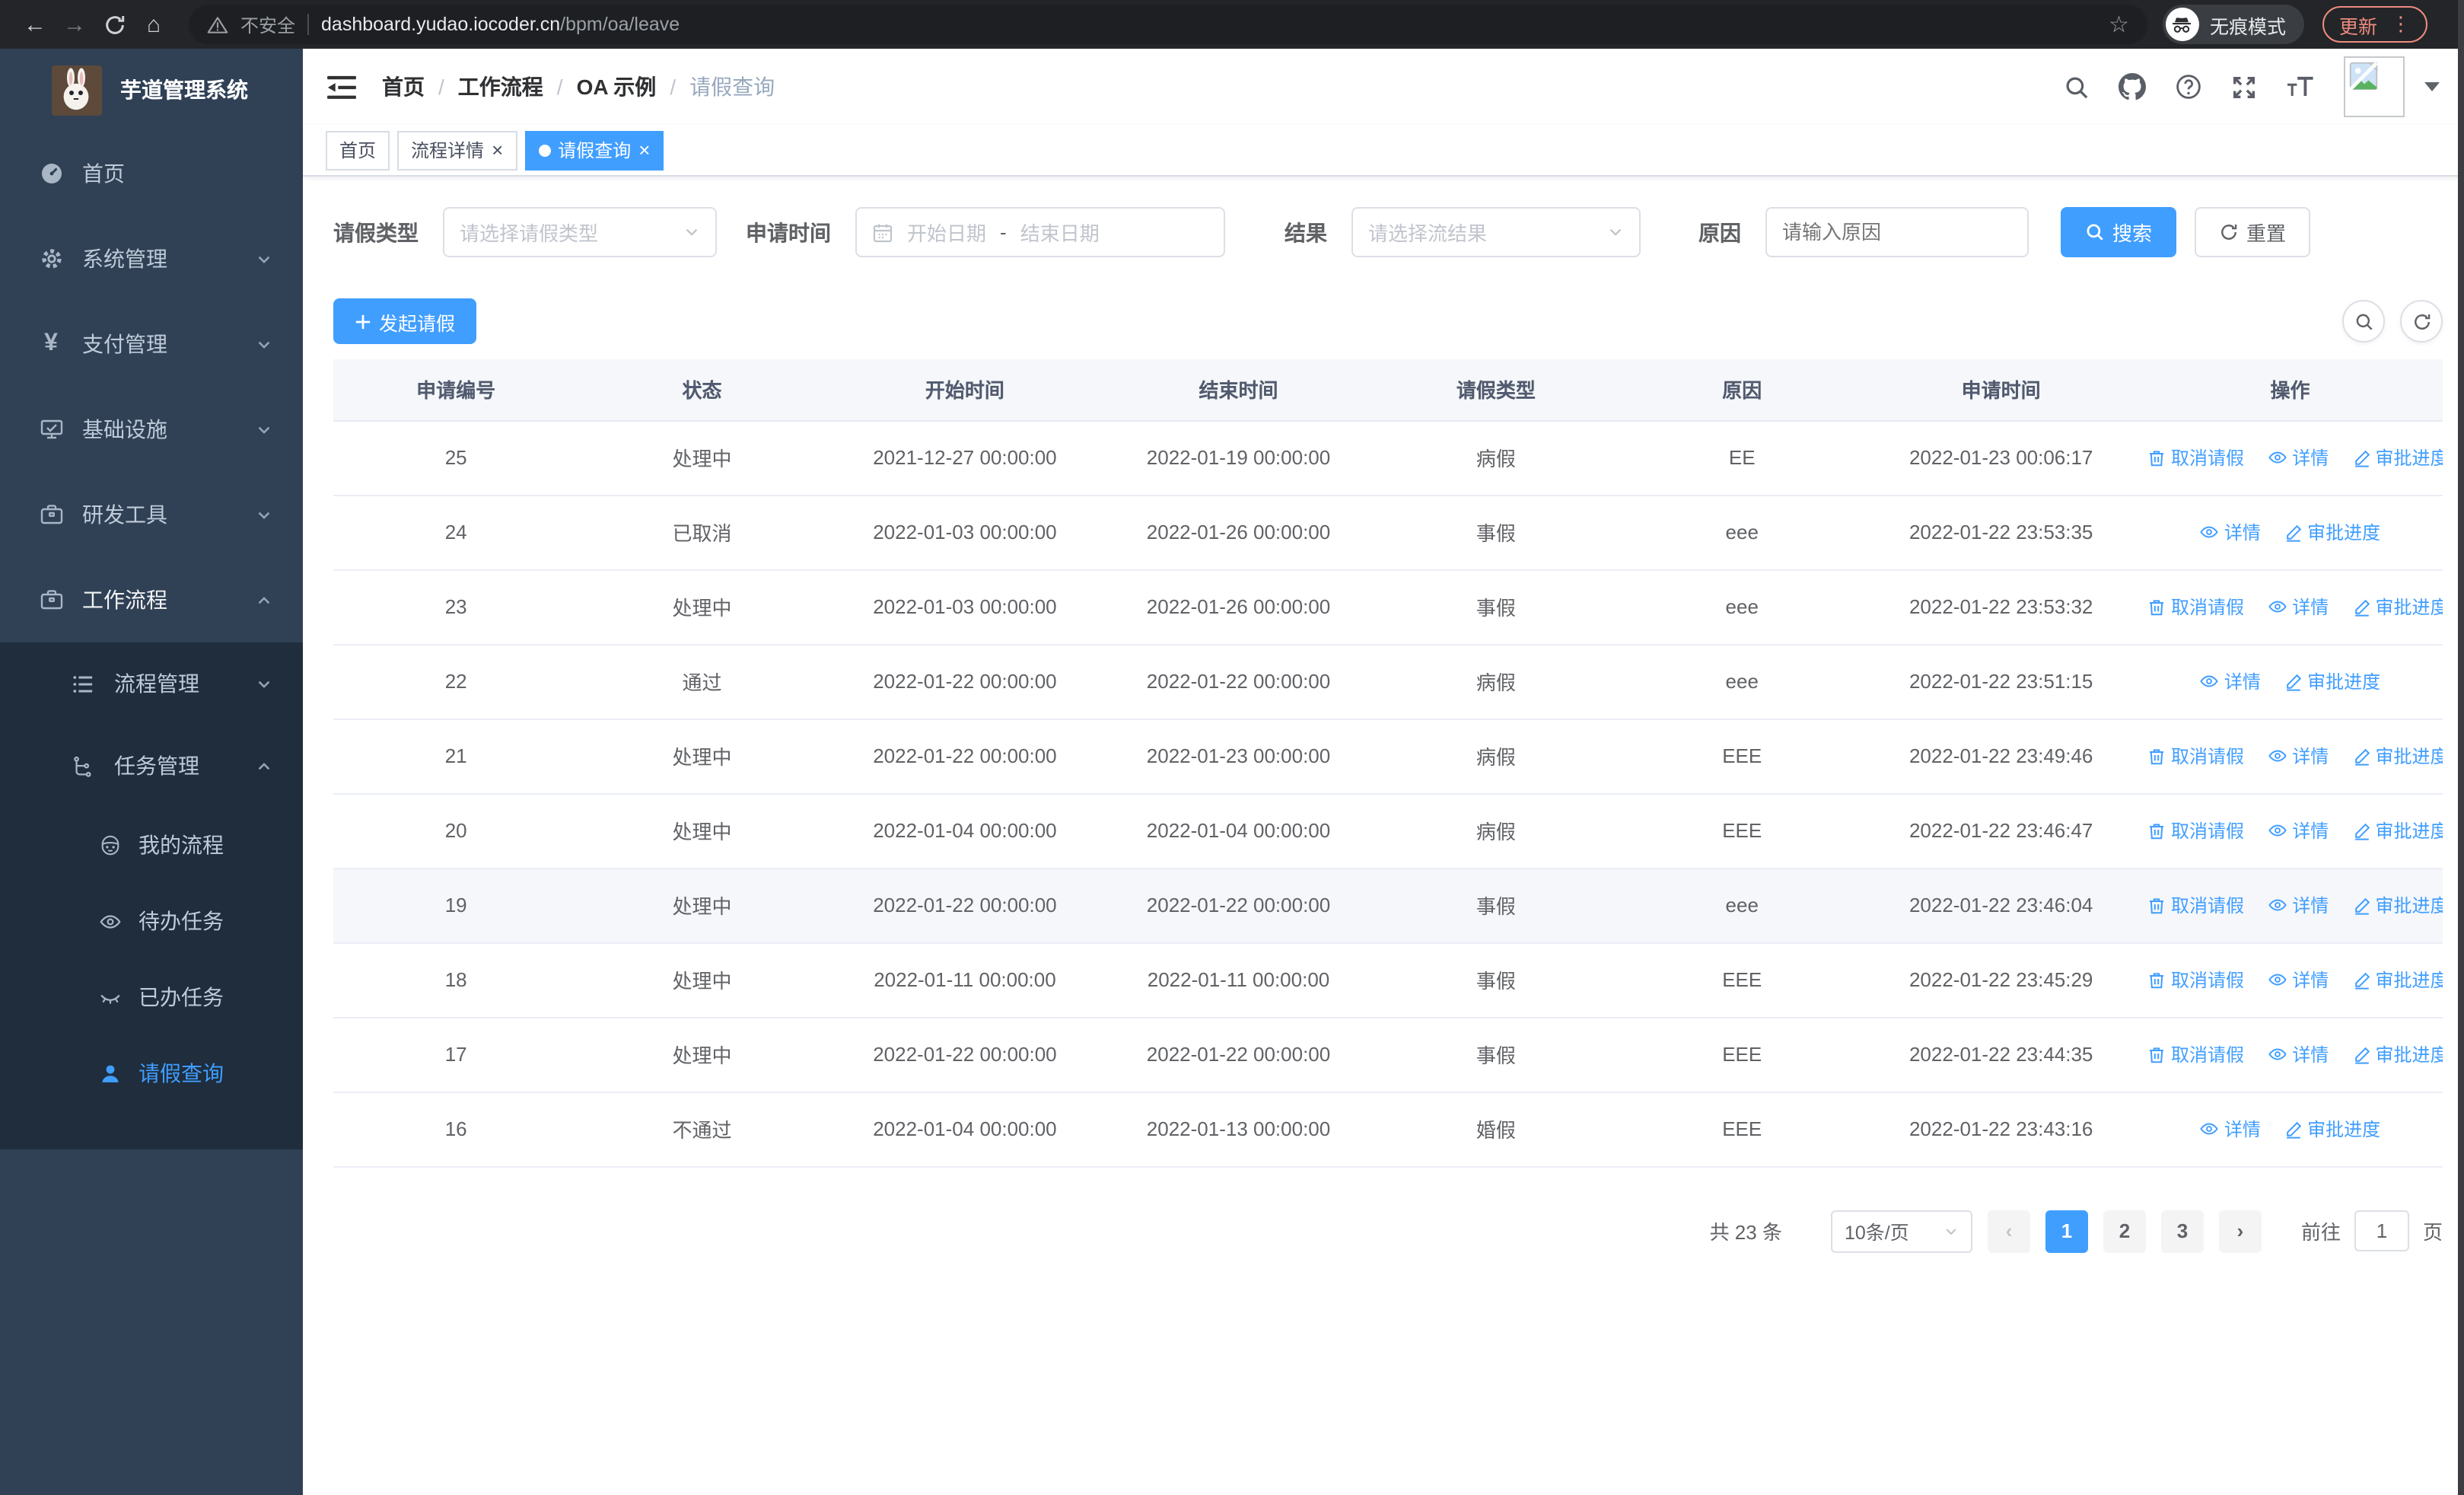 The width and height of the screenshot is (2464, 1495). I want to click on app-logo: 芋道管理系统, so click(151, 90).